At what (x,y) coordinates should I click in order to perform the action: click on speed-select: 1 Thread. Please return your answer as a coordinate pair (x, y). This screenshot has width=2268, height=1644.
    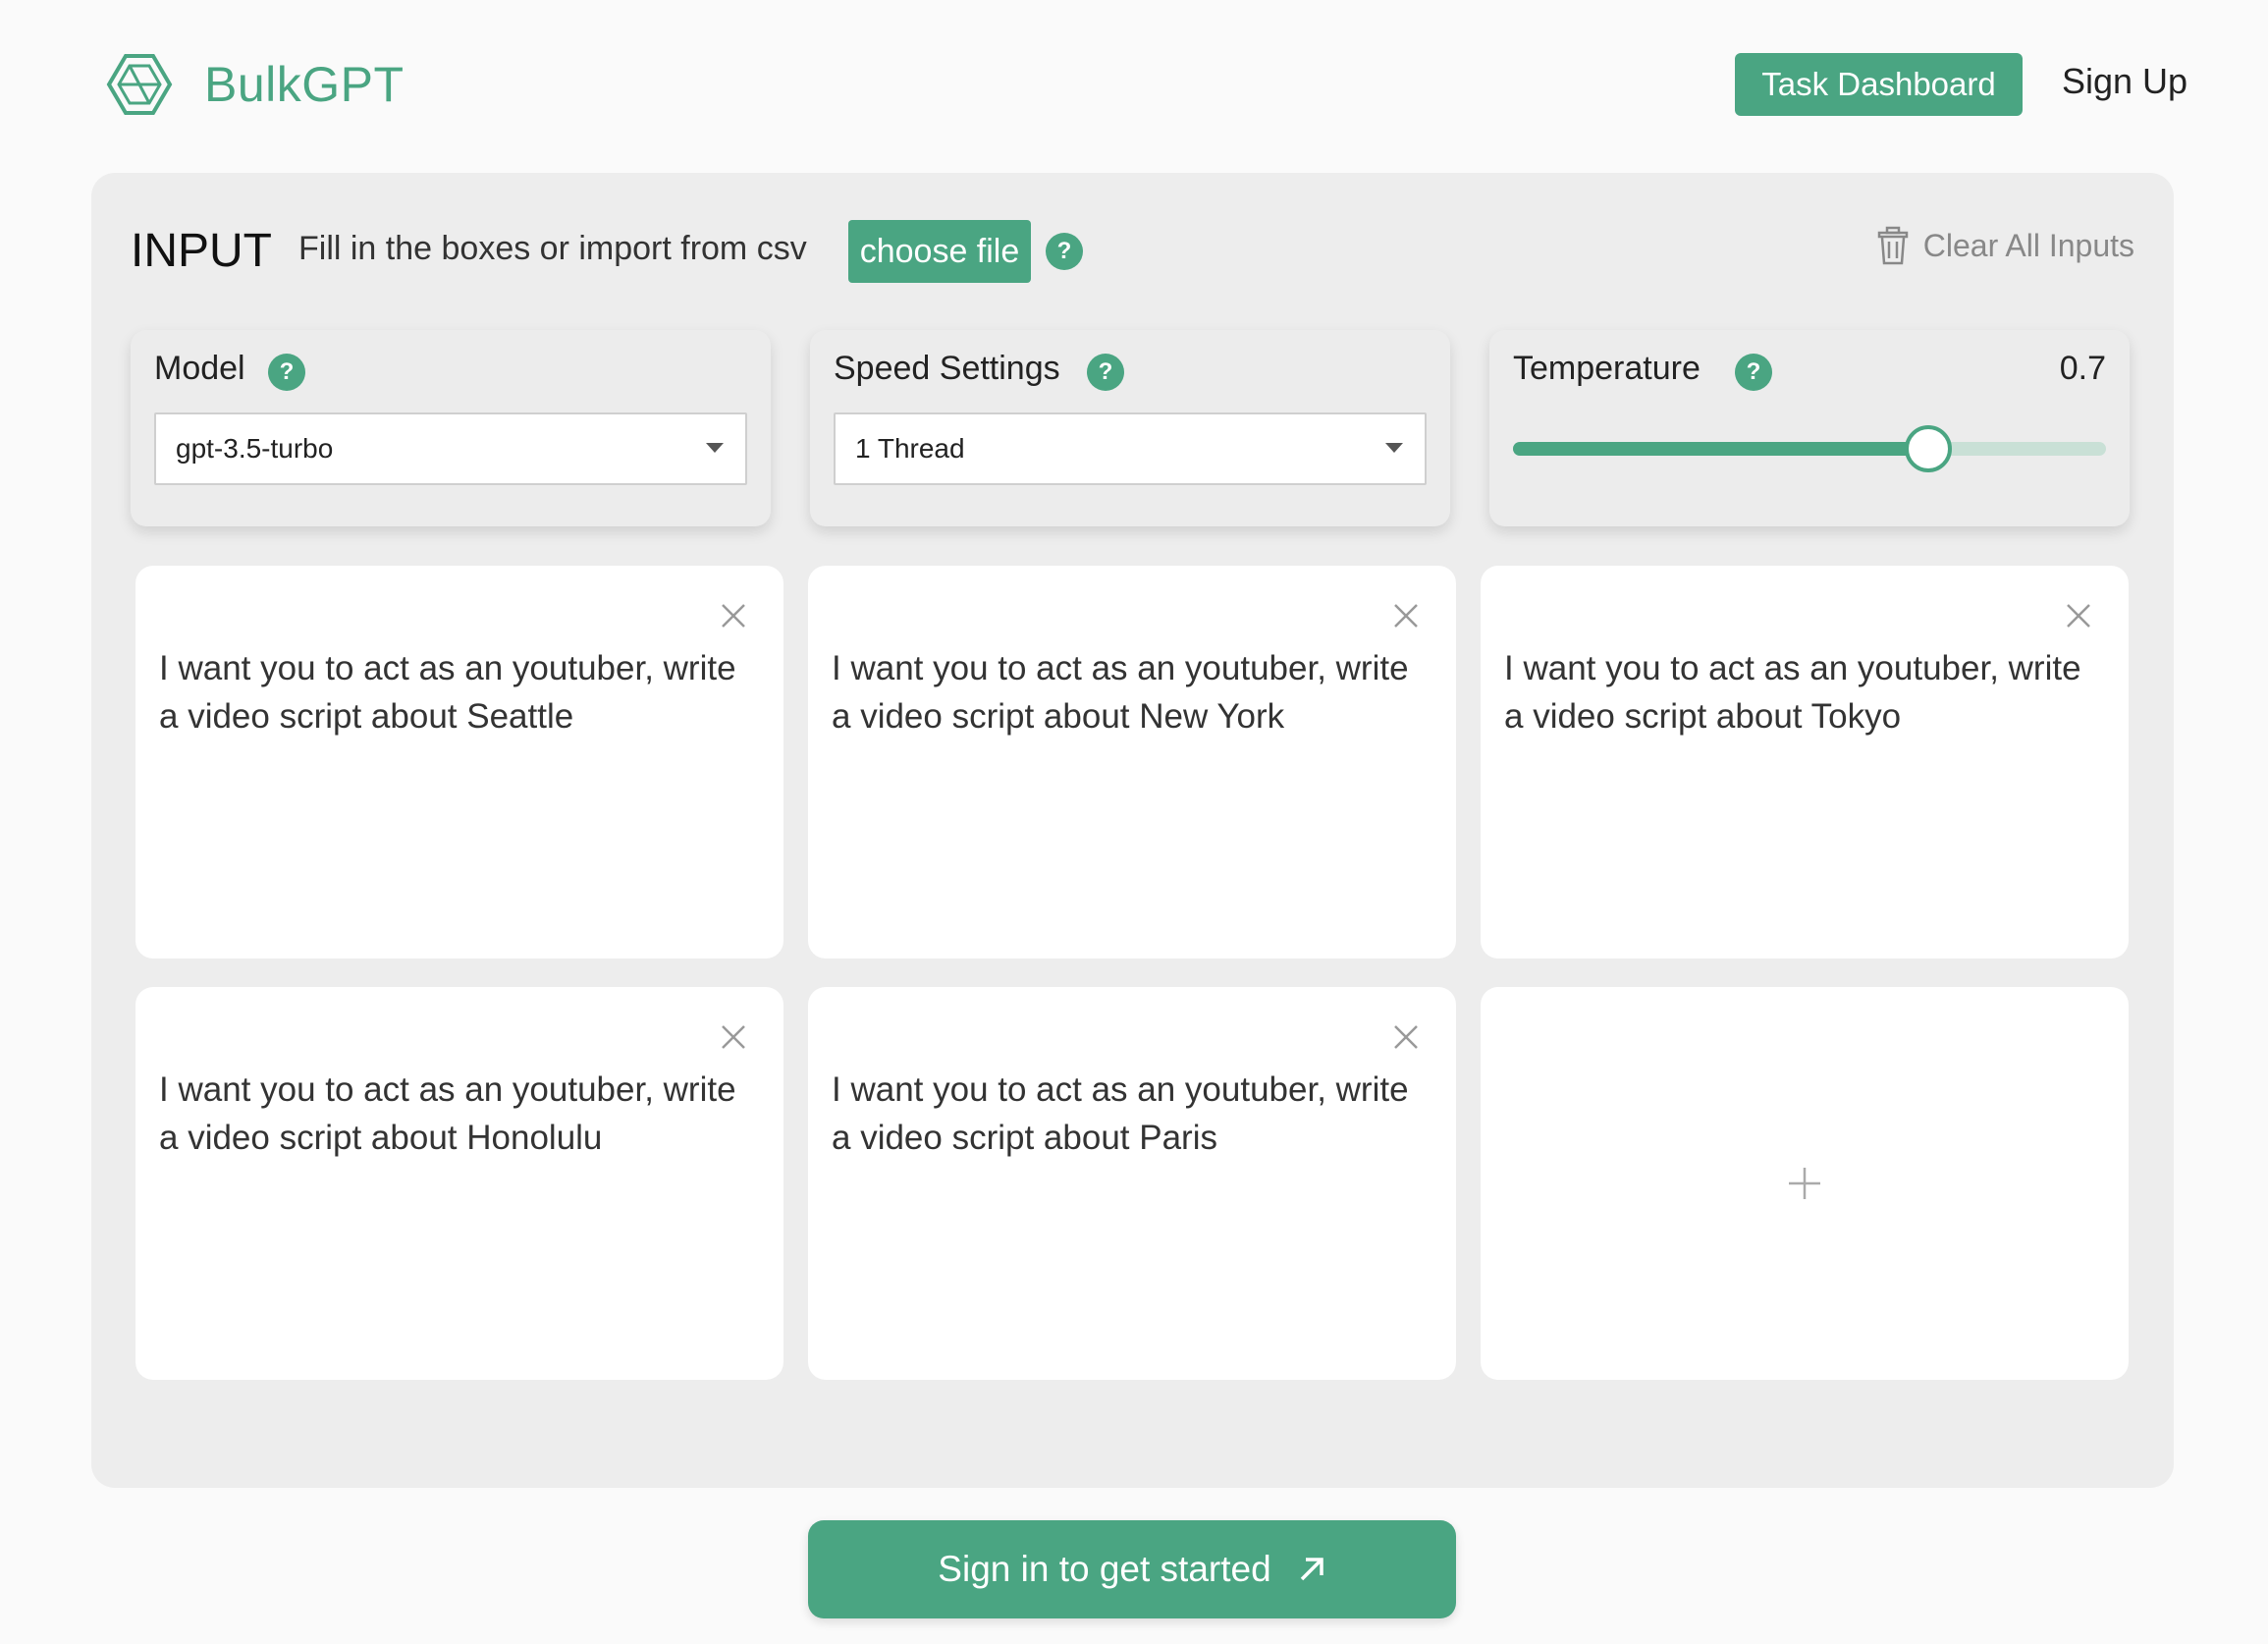
    Looking at the image, I should click on (1130, 448).